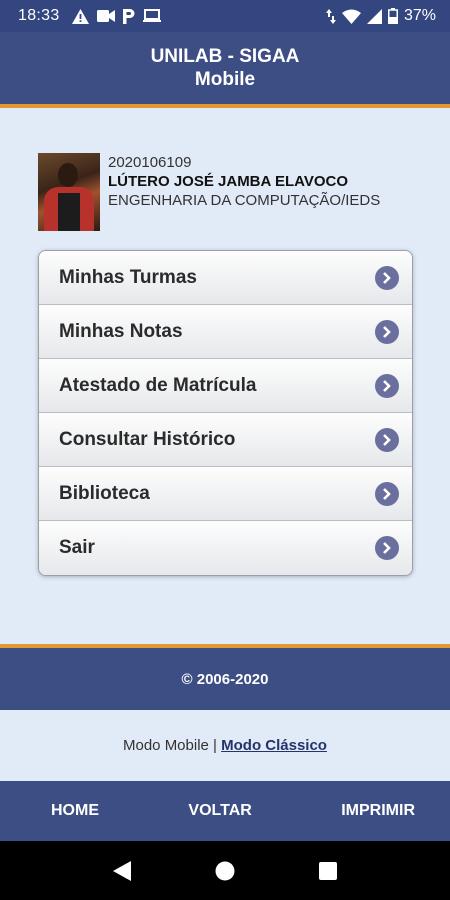 The width and height of the screenshot is (450, 900). I want to click on back-button: VOLTAR, so click(219, 811).